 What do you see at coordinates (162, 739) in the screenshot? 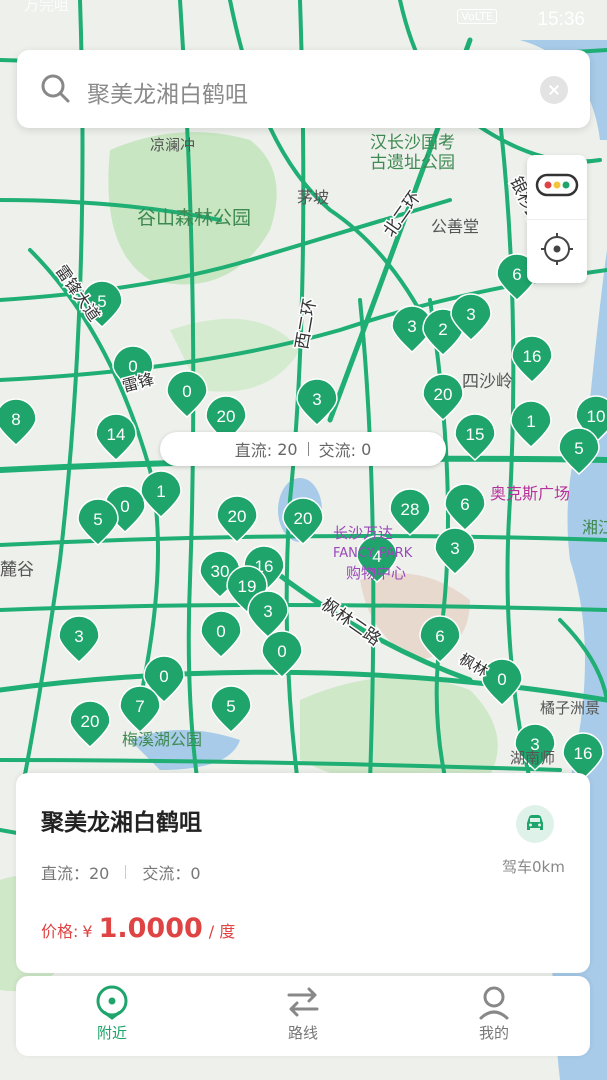
I see `place-label: 梅溪湖公园` at bounding box center [162, 739].